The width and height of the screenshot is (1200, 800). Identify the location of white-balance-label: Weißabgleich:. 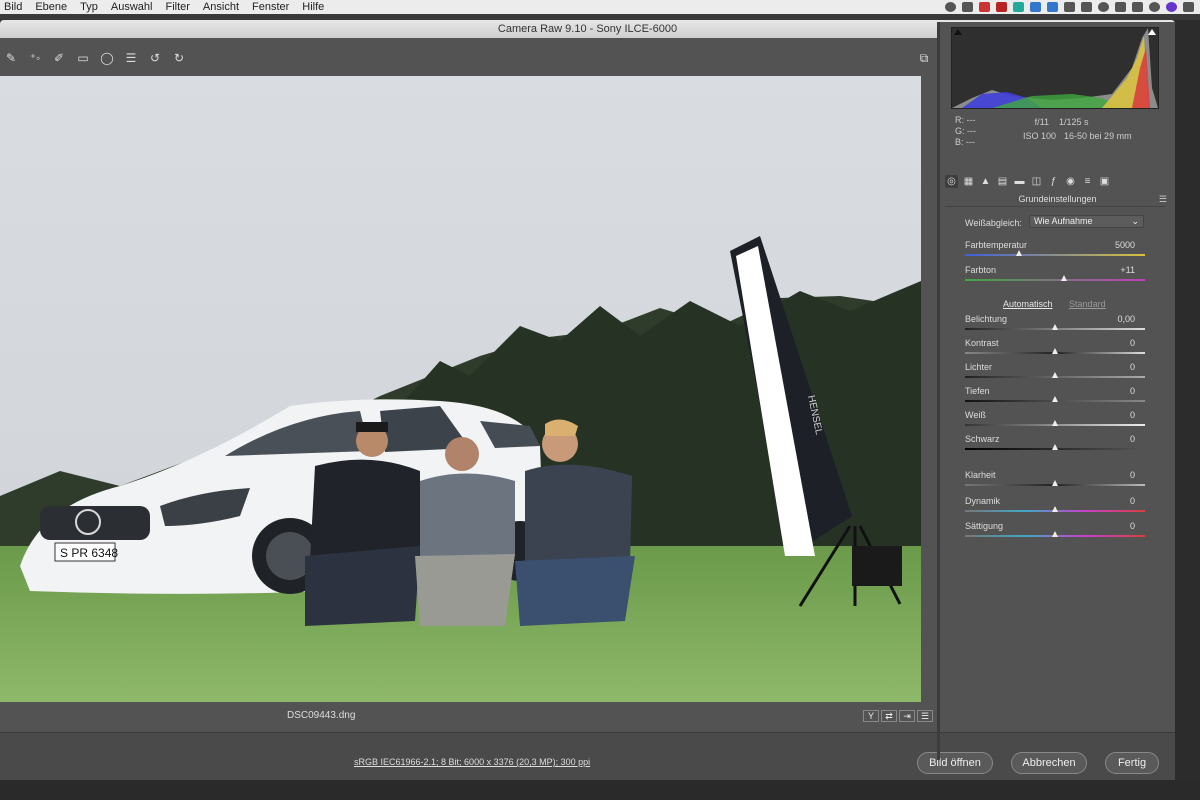
(993, 223).